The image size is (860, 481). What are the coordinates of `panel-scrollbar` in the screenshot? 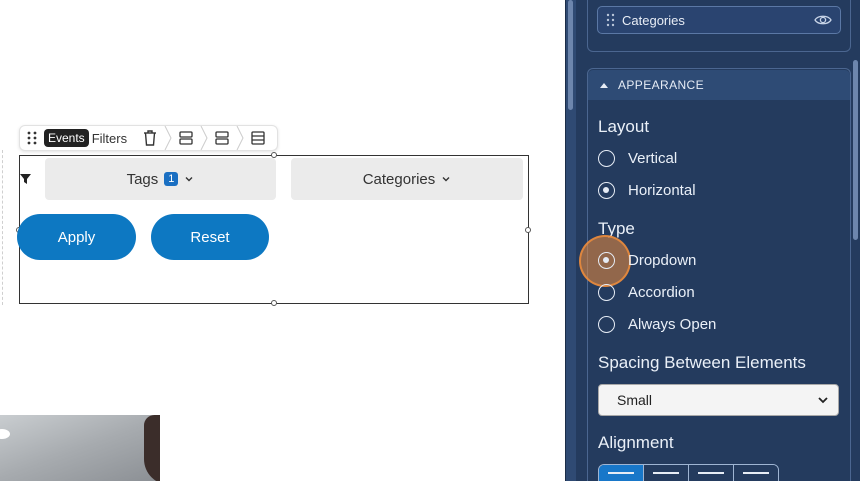 It's located at (571, 240).